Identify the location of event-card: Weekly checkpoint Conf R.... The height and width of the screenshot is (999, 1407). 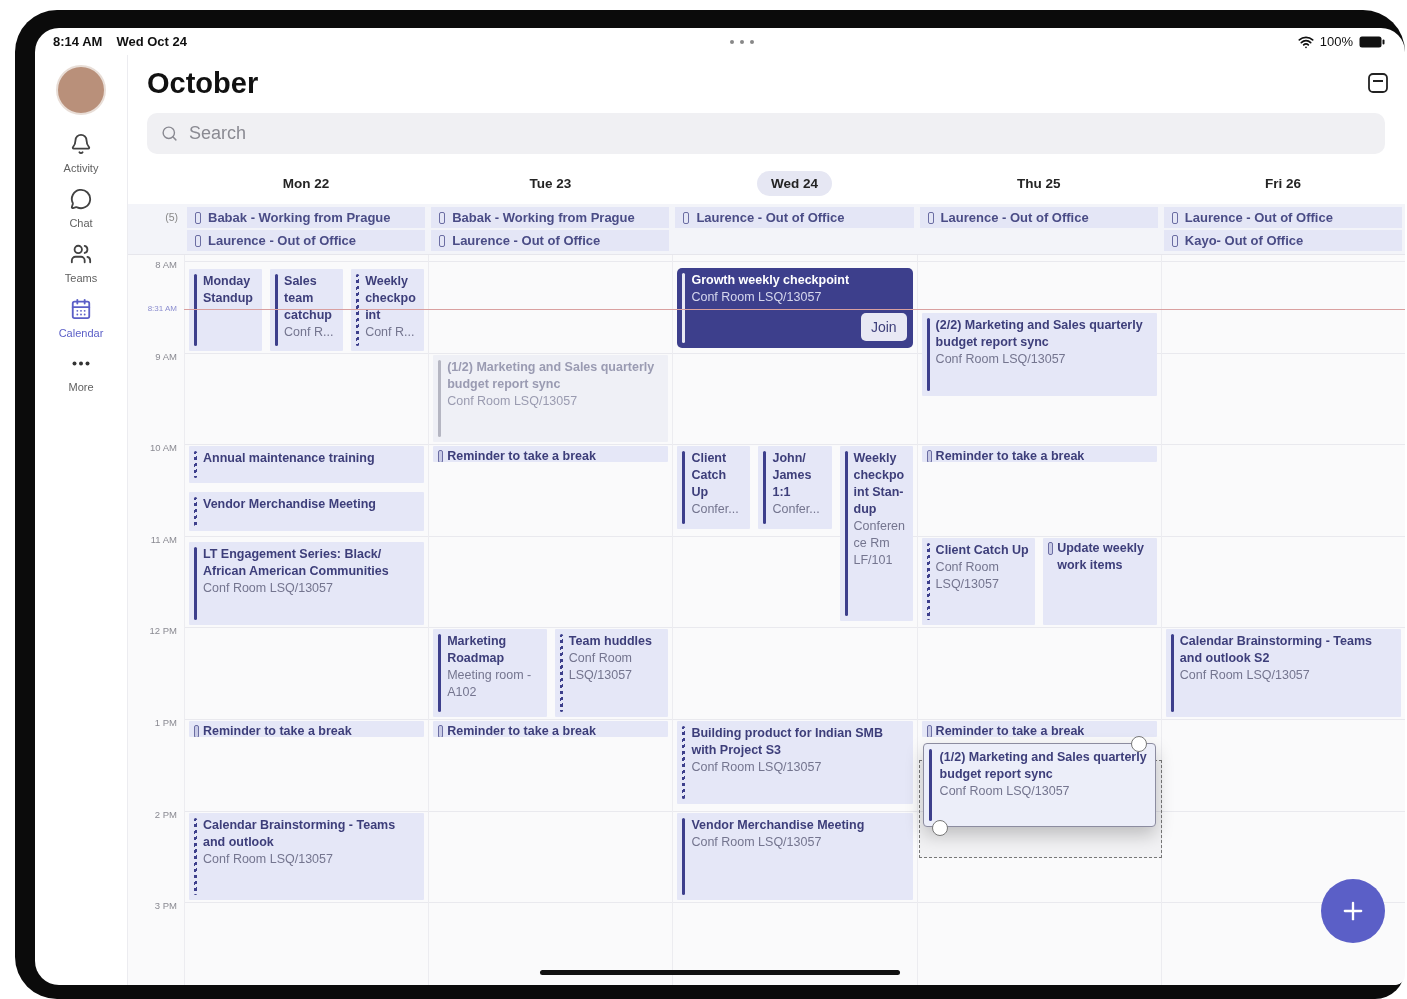
(388, 310).